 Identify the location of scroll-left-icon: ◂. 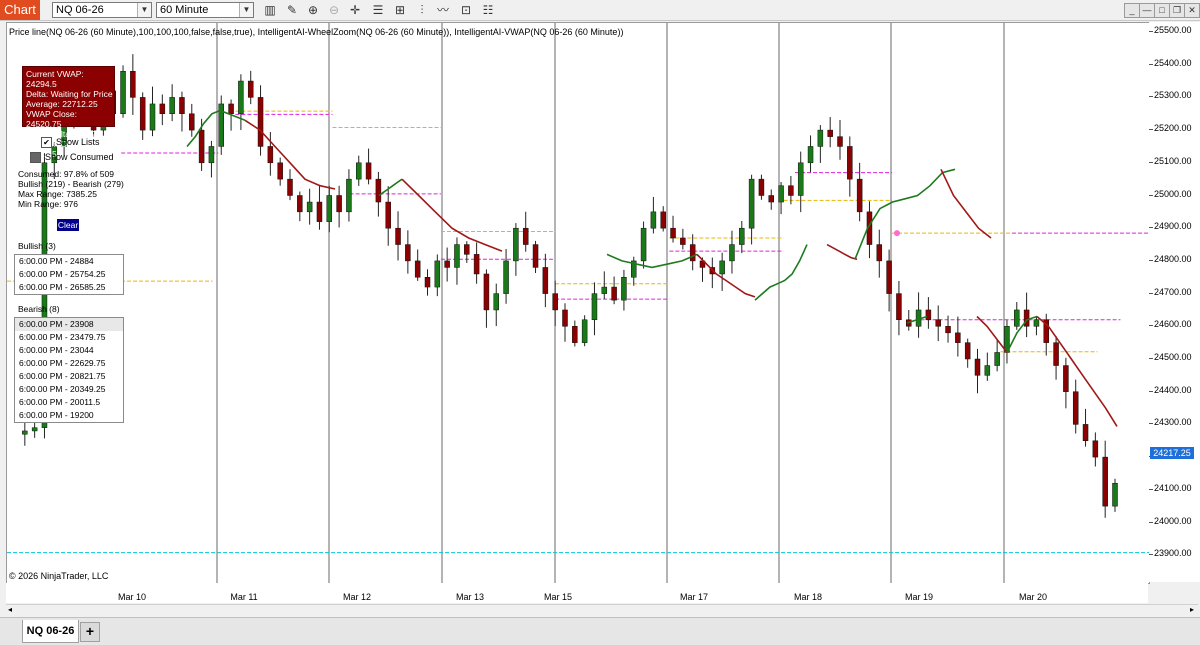
(10, 609).